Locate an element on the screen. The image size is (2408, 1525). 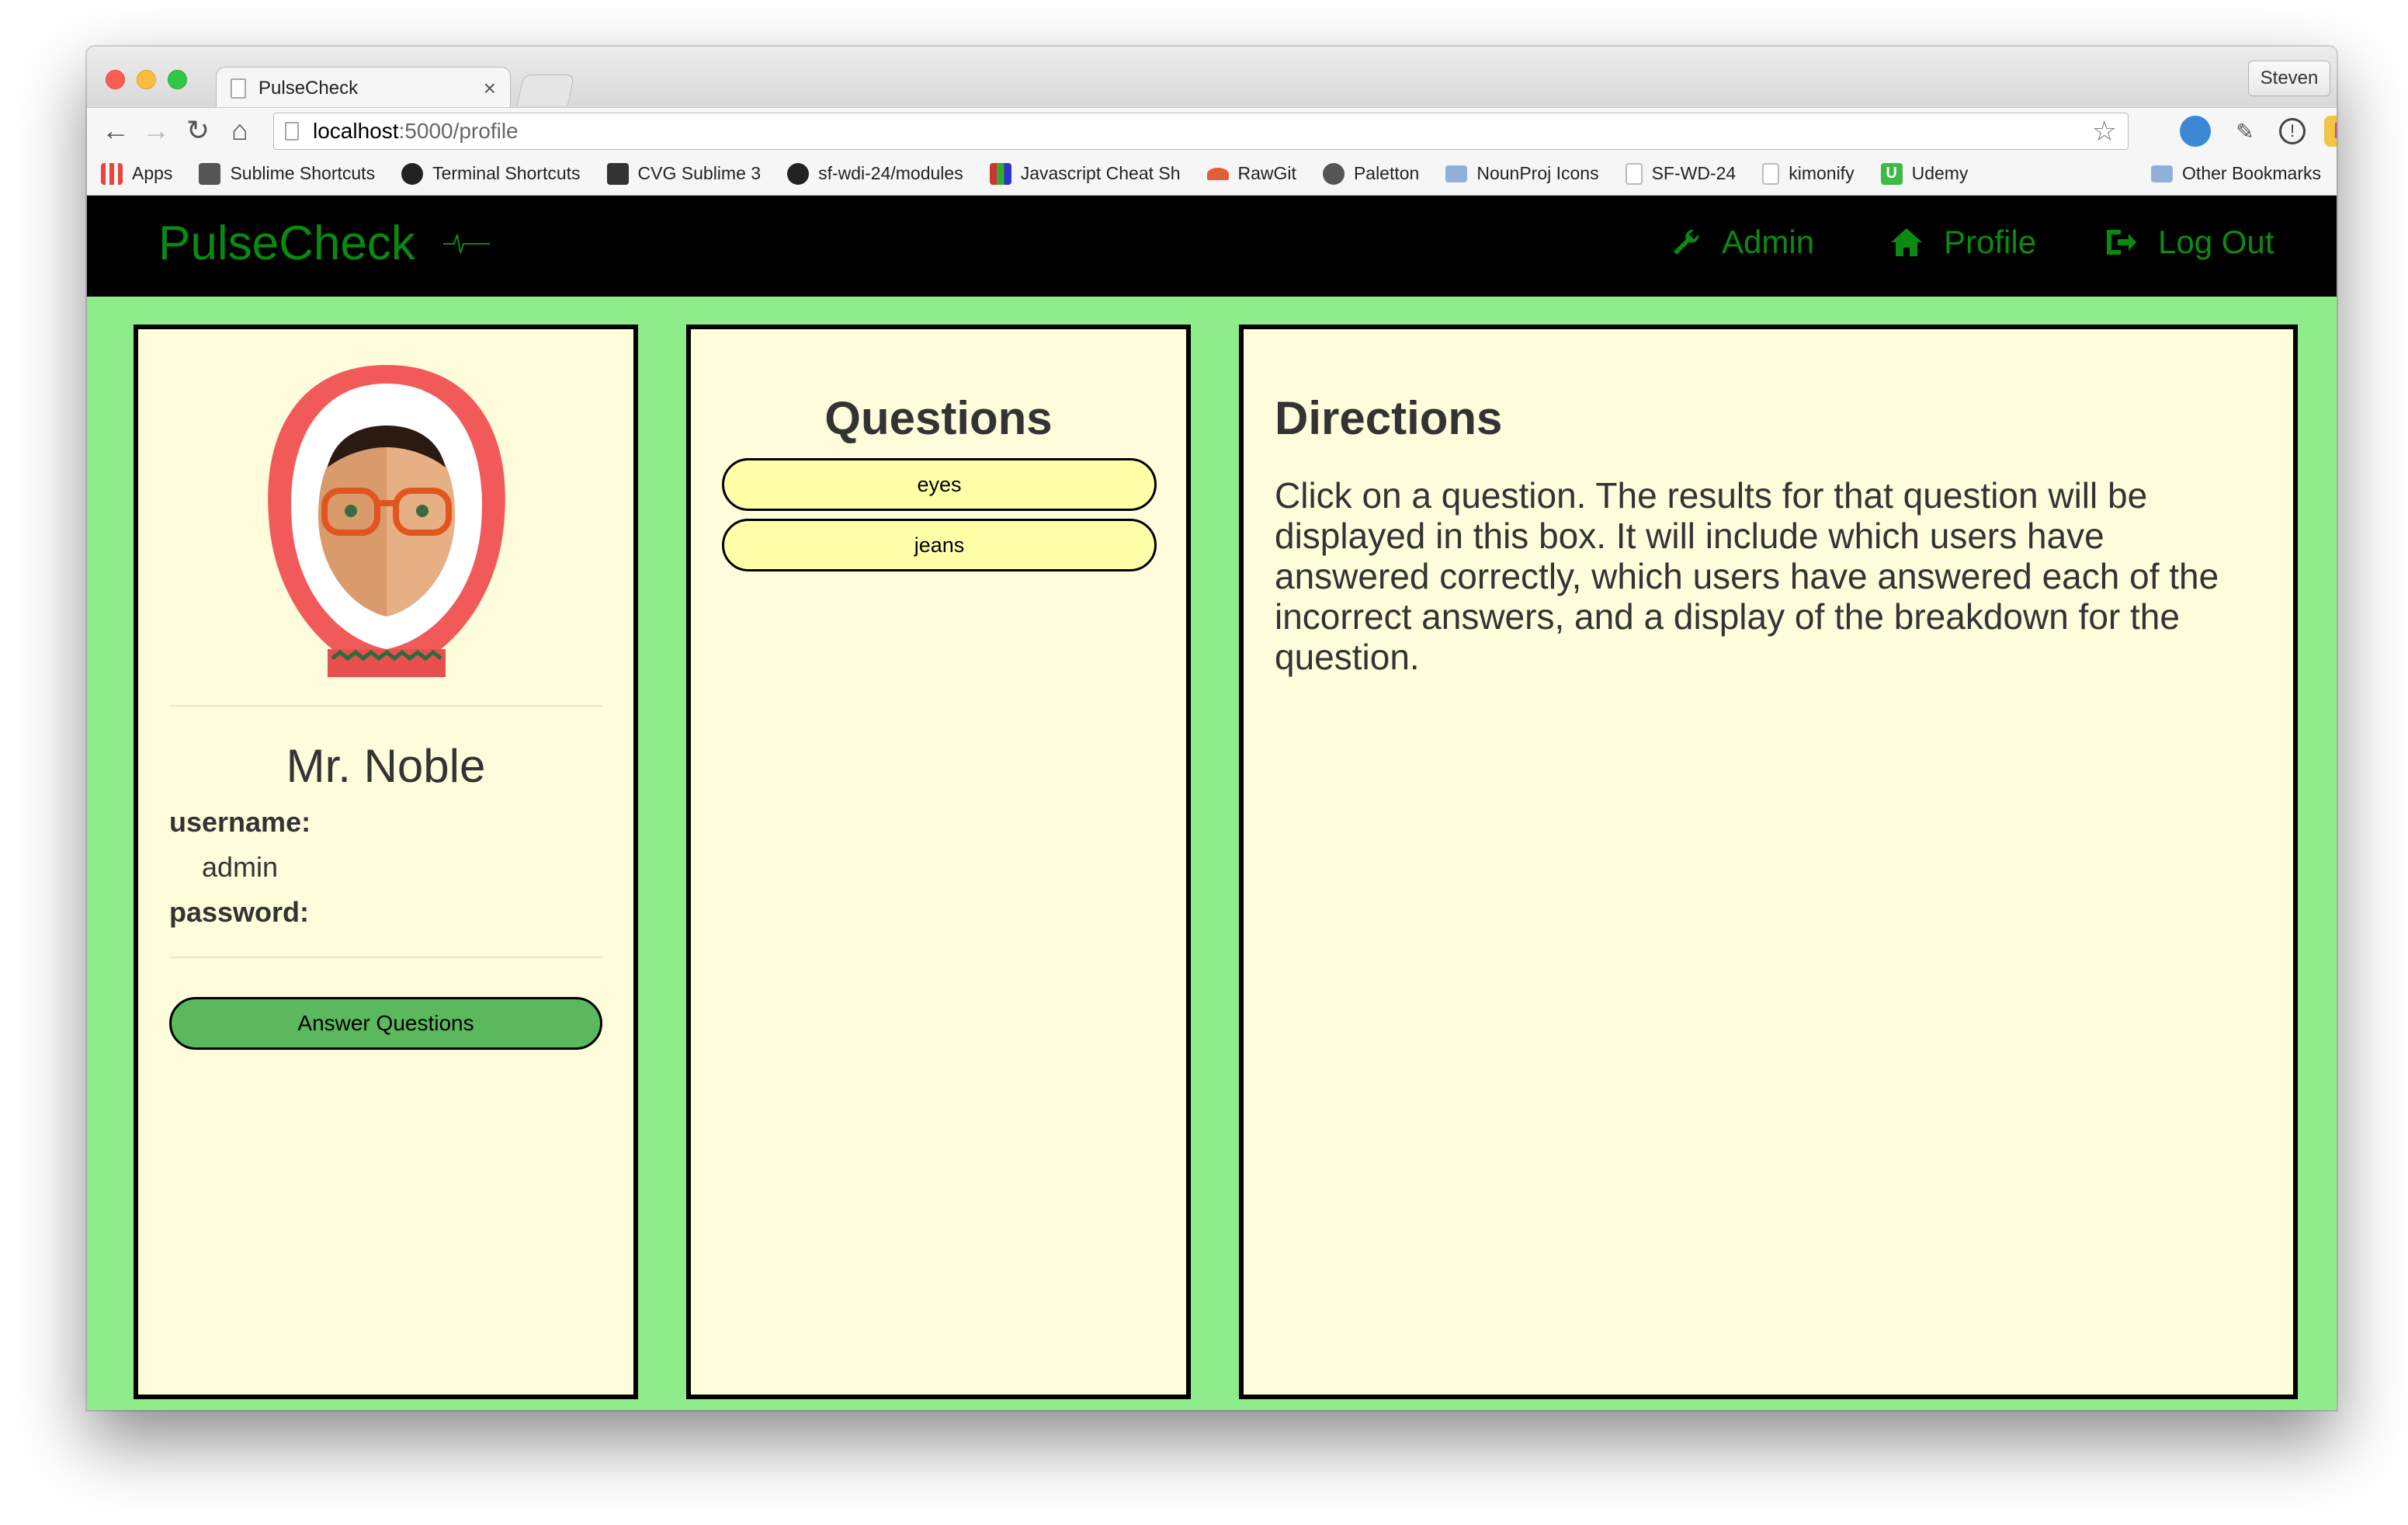
browser-tab: PulseCheck × is located at coordinates (363, 88).